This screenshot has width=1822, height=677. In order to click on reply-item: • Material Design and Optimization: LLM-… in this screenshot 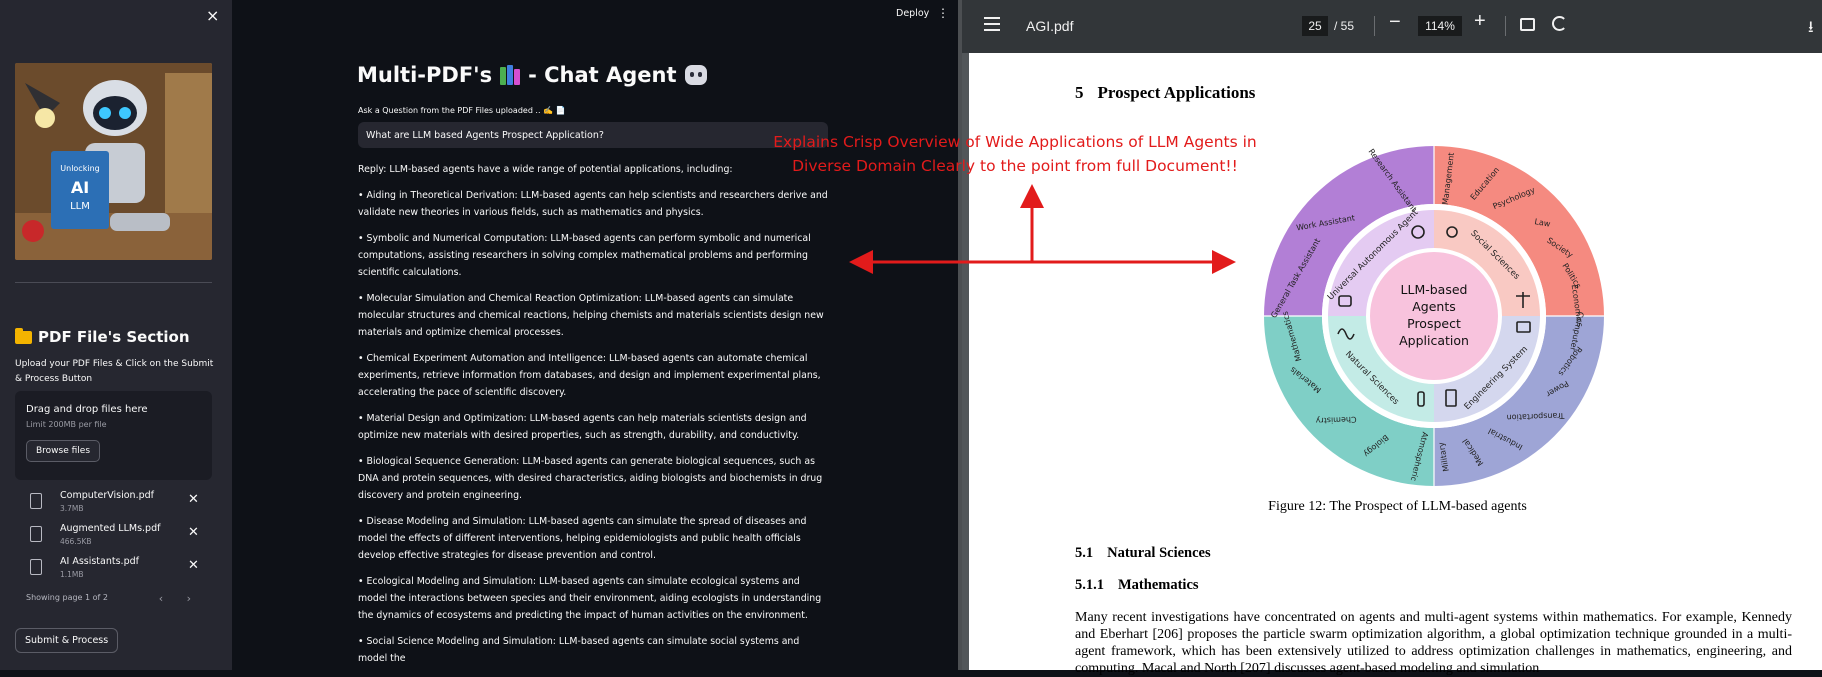, I will do `click(582, 427)`.